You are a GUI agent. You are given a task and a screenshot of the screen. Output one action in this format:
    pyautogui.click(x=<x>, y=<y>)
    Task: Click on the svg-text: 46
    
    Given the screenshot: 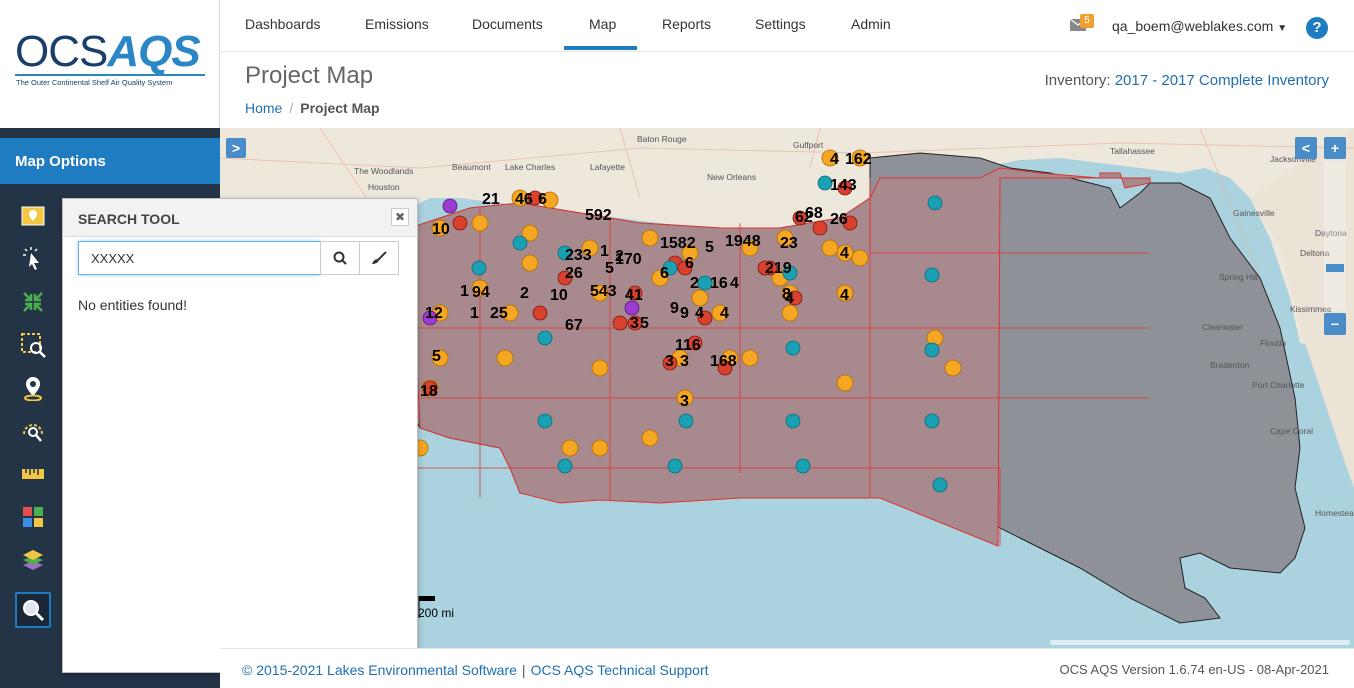 What is the action you would take?
    pyautogui.click(x=524, y=199)
    